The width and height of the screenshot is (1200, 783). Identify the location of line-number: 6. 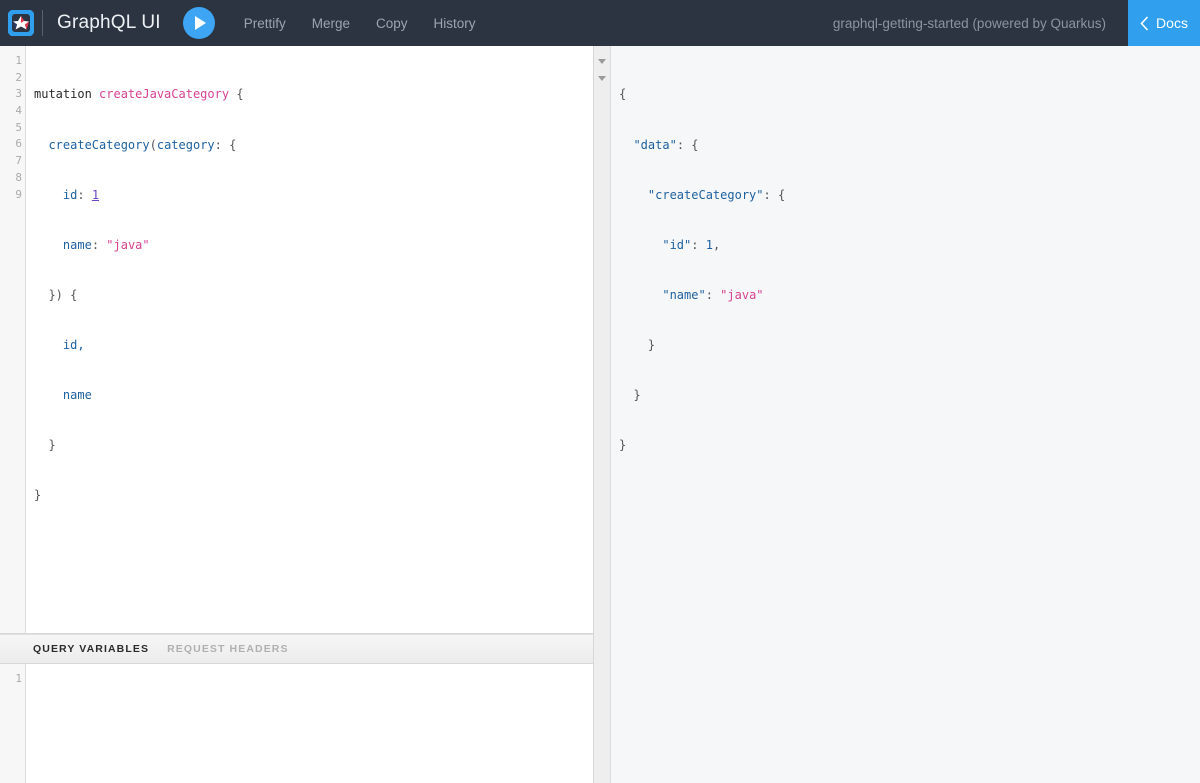
(18, 144).